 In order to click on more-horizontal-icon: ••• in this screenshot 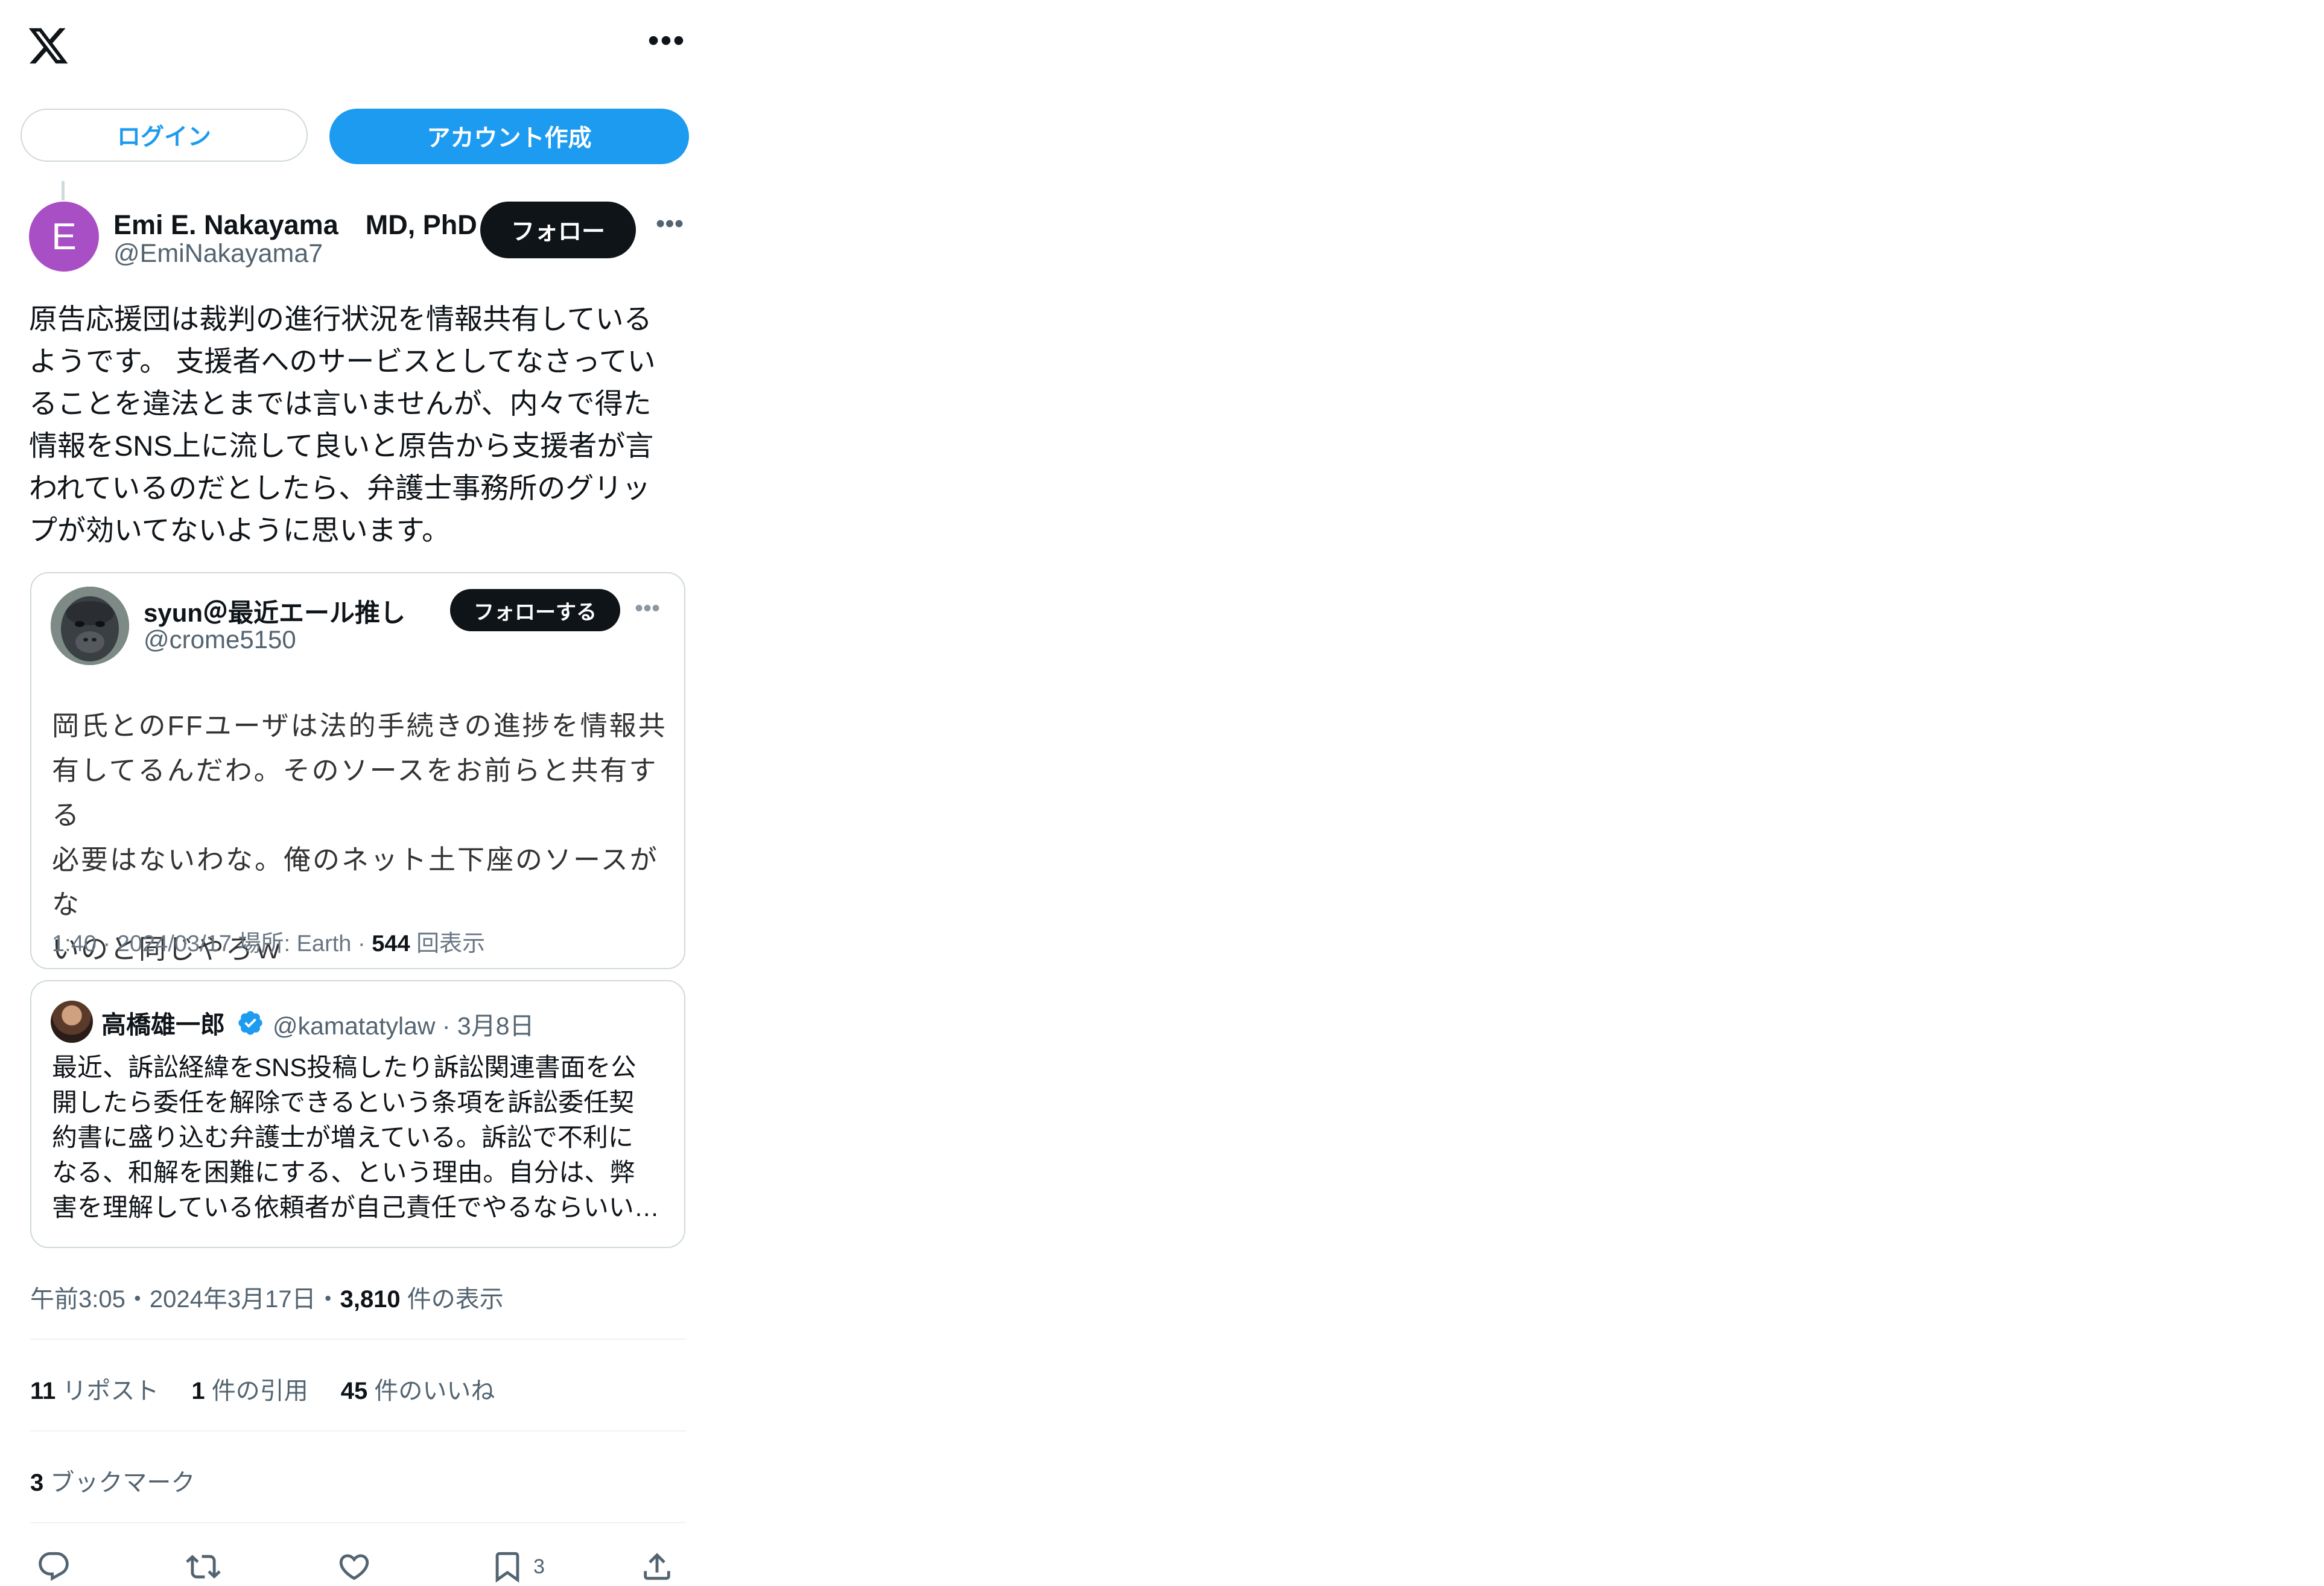, I will do `click(666, 41)`.